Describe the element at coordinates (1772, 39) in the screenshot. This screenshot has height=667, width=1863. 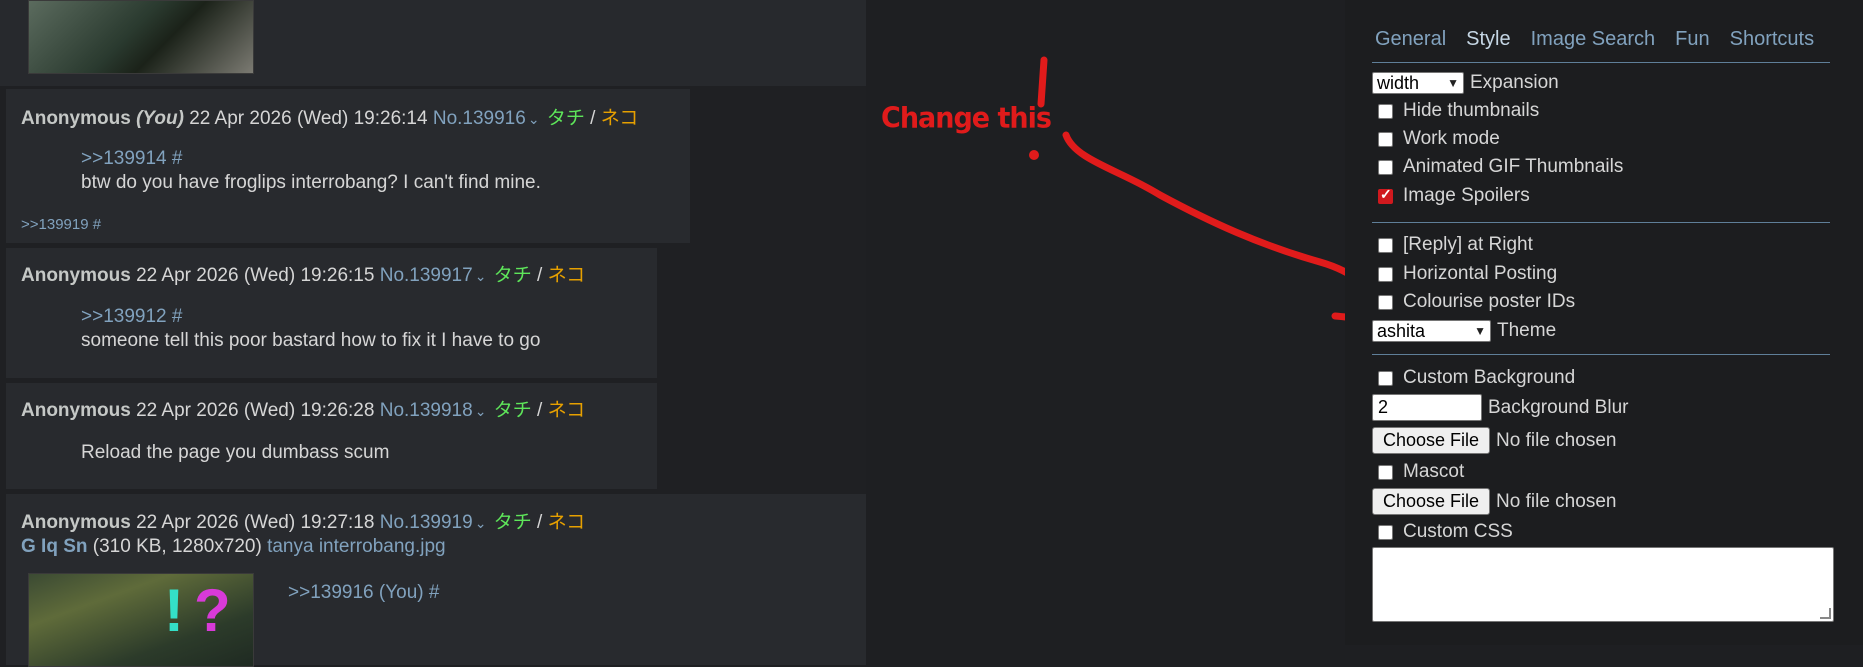
I see `tab-shortcuts: Shortcuts` at that location.